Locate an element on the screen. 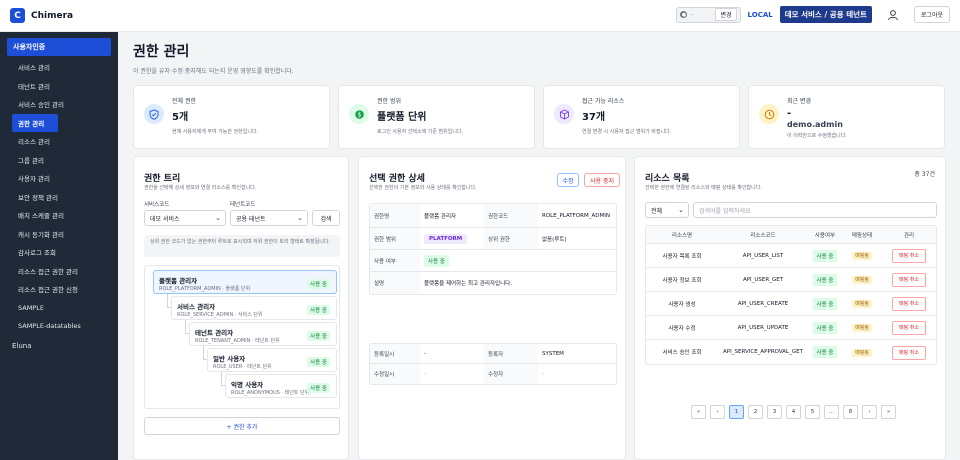  use-status-badge: 사용 중 is located at coordinates (436, 260).